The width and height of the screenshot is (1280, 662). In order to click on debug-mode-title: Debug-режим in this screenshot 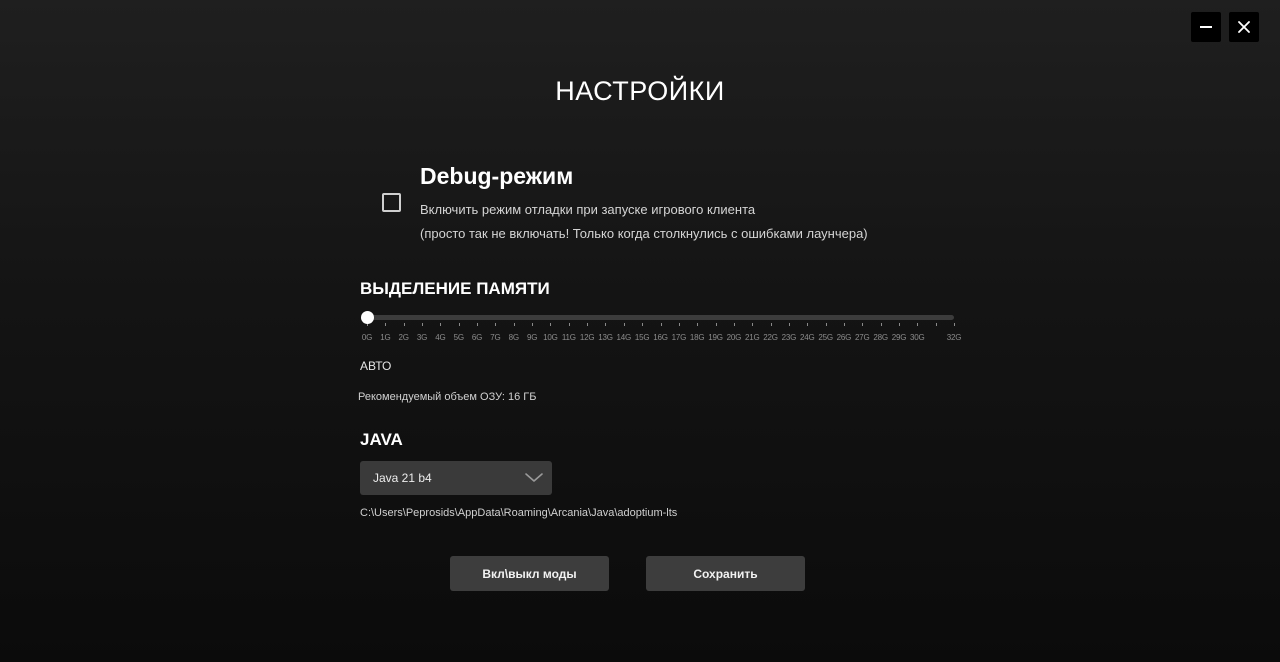, I will do `click(497, 176)`.